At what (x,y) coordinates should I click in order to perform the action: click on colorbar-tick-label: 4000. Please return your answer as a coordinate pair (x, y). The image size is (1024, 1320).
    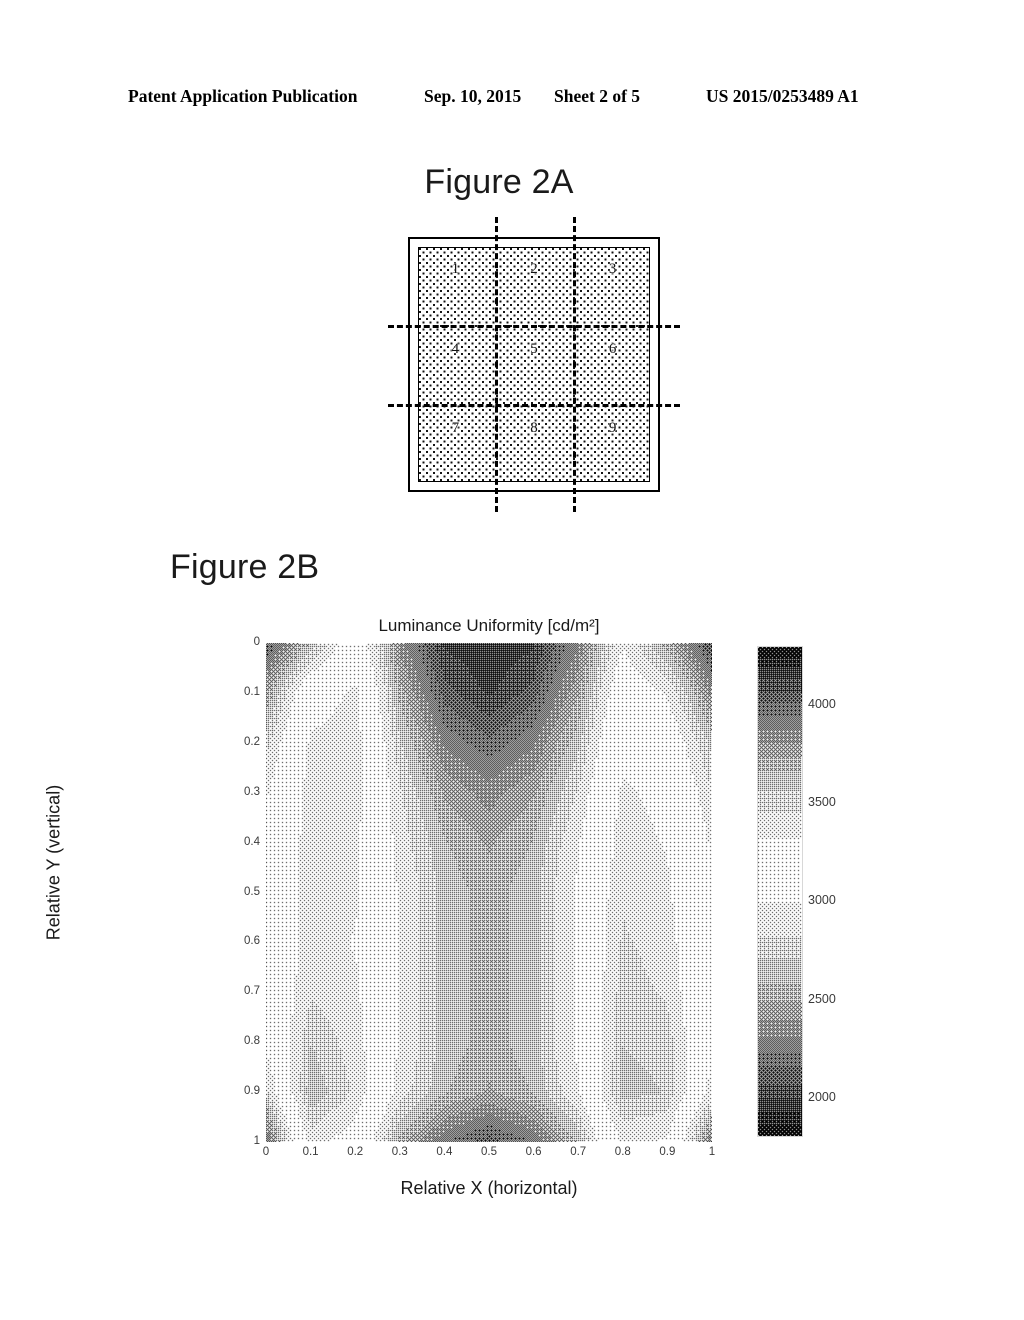
    Looking at the image, I should click on (822, 703).